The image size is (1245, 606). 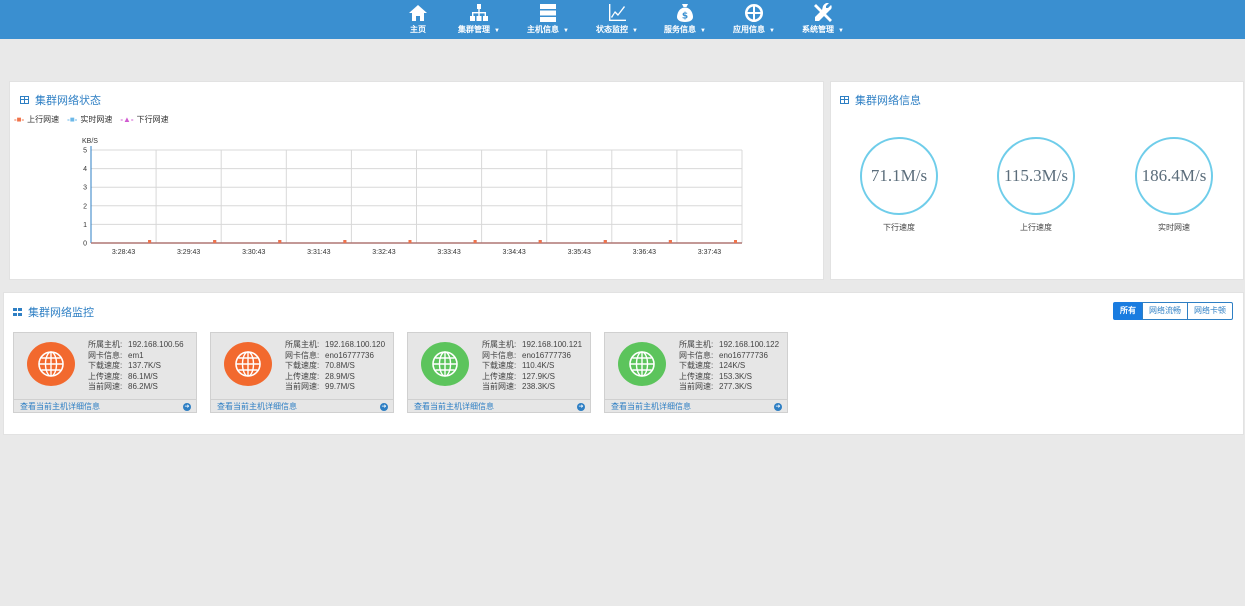 I want to click on chevron-down-icon: ▼, so click(x=635, y=31).